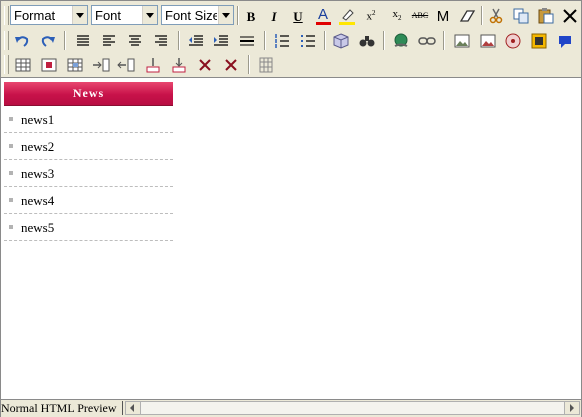 Image resolution: width=582 pixels, height=417 pixels. I want to click on insert-row-button, so click(153, 65).